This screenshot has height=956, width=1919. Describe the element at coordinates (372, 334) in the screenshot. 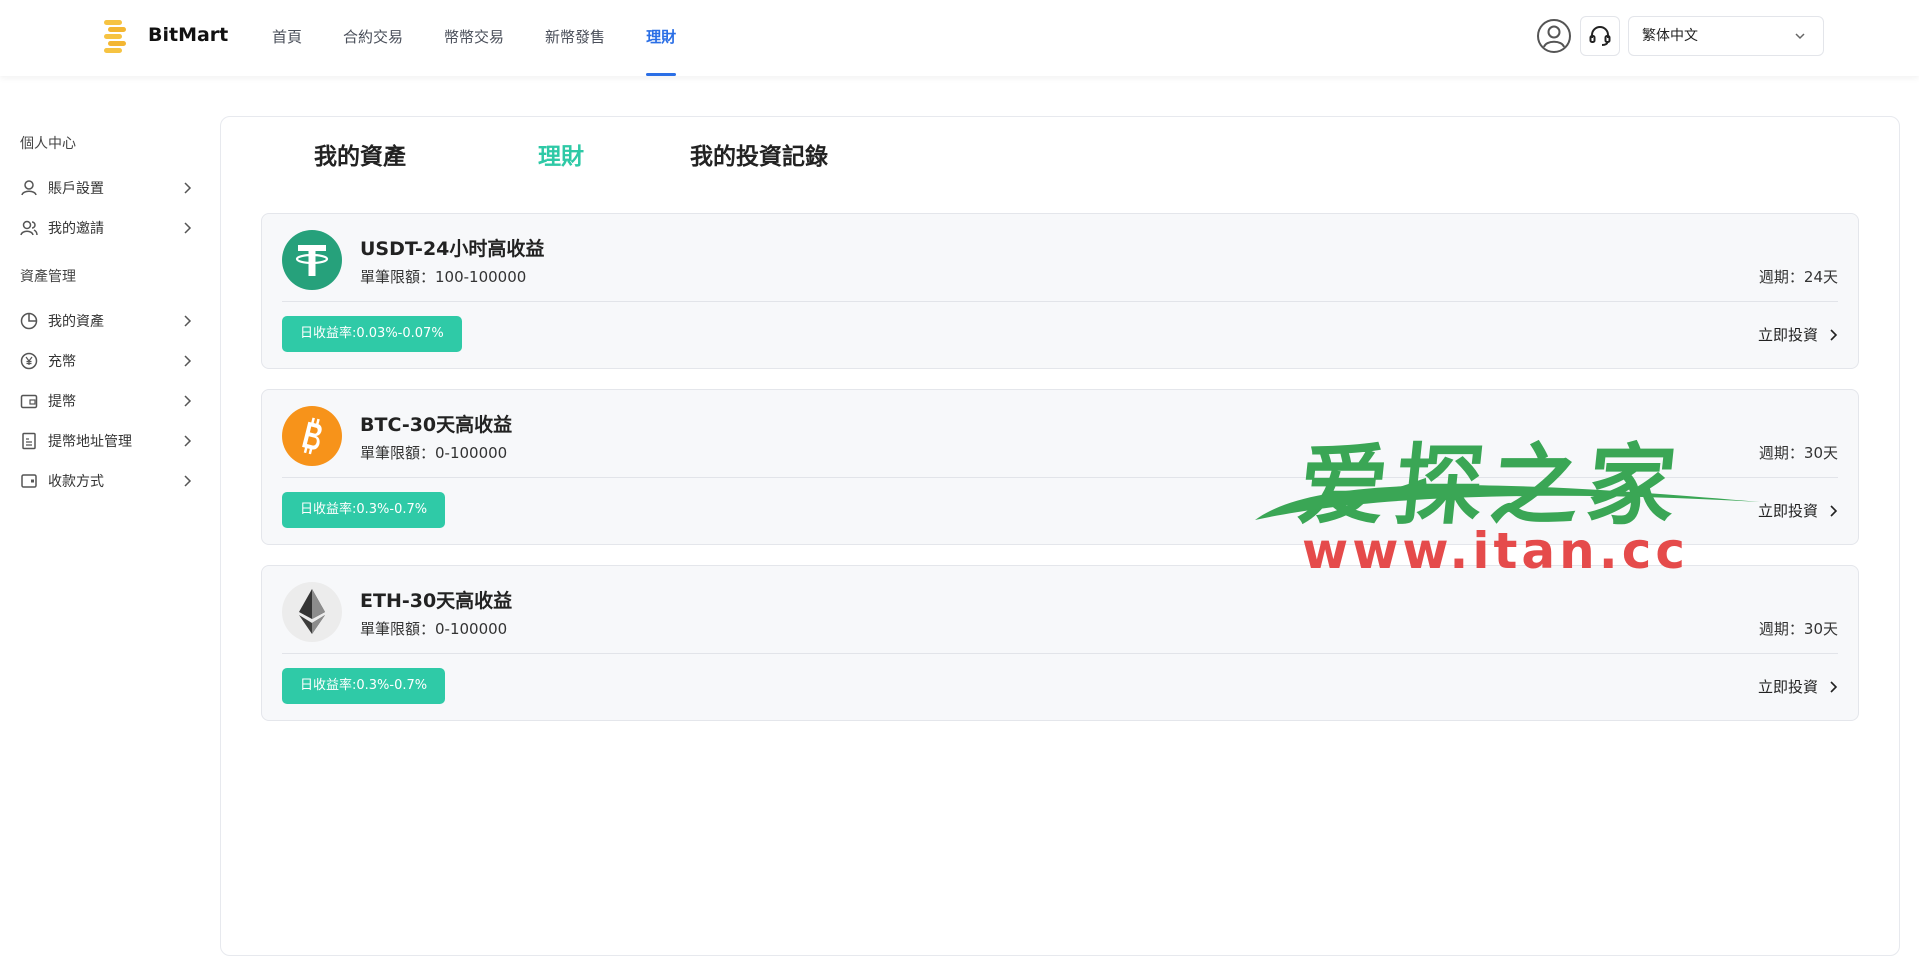

I see `daily-rate-badge: 日收益率:0.03%-0.07%` at that location.